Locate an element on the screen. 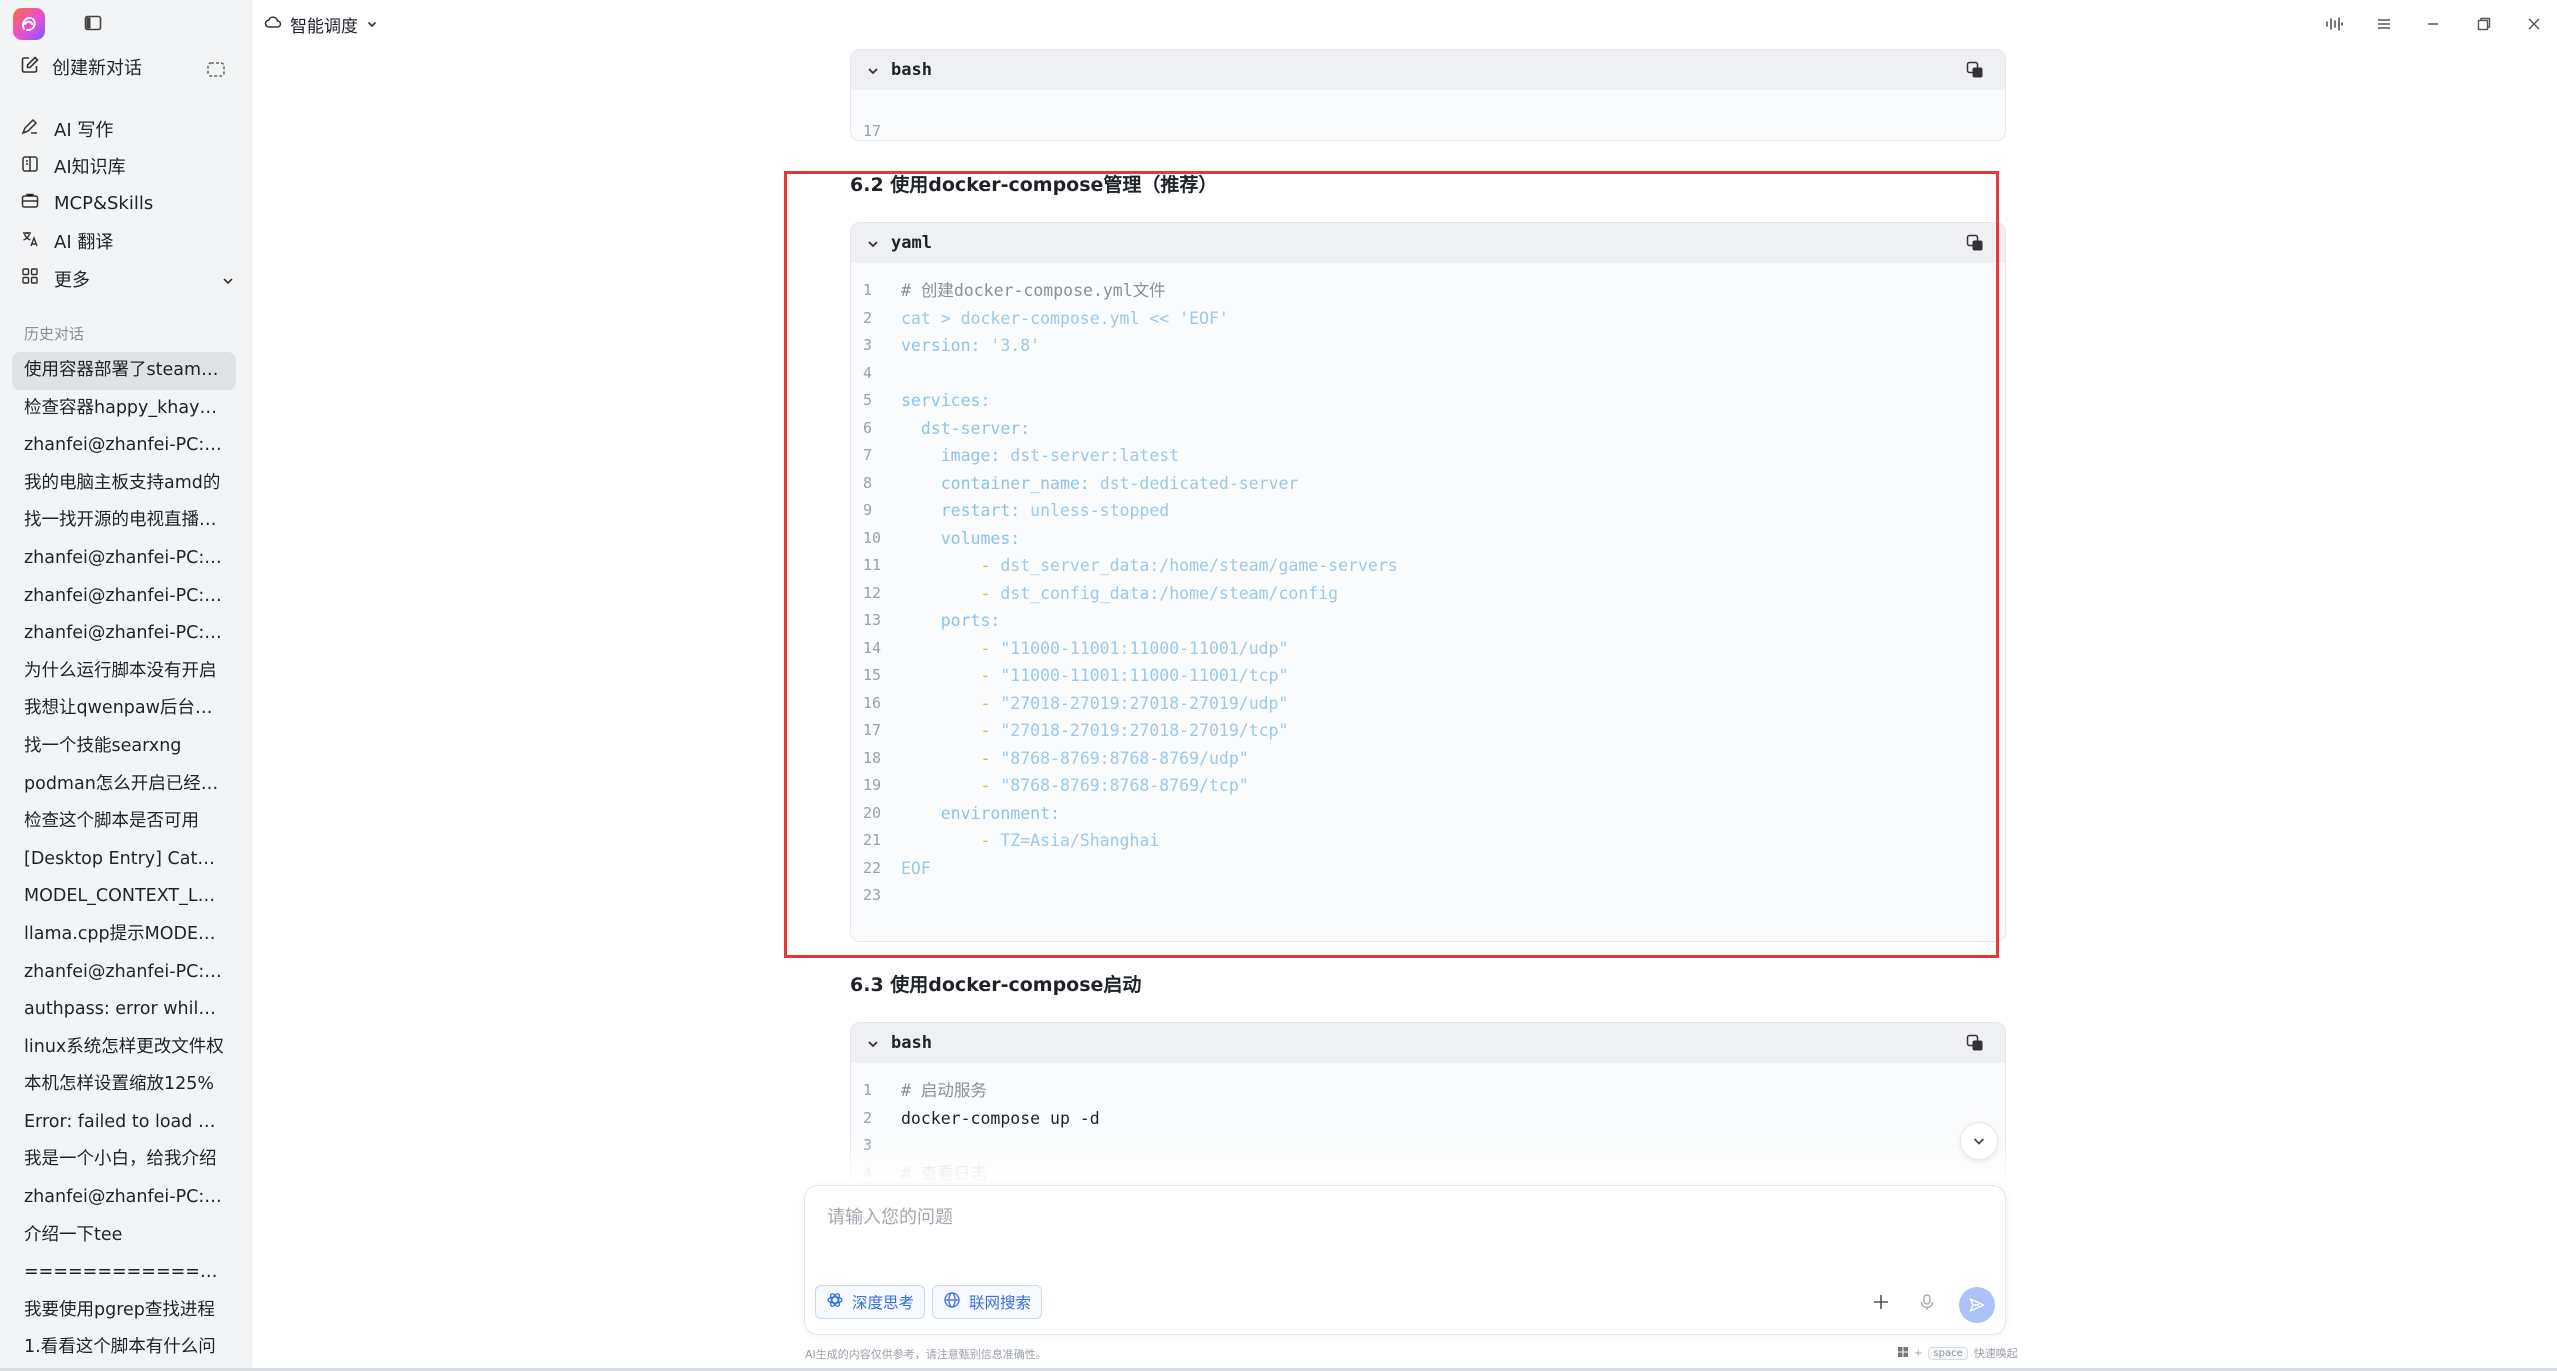 The image size is (2557, 1371). close-icon is located at coordinates (2534, 24).